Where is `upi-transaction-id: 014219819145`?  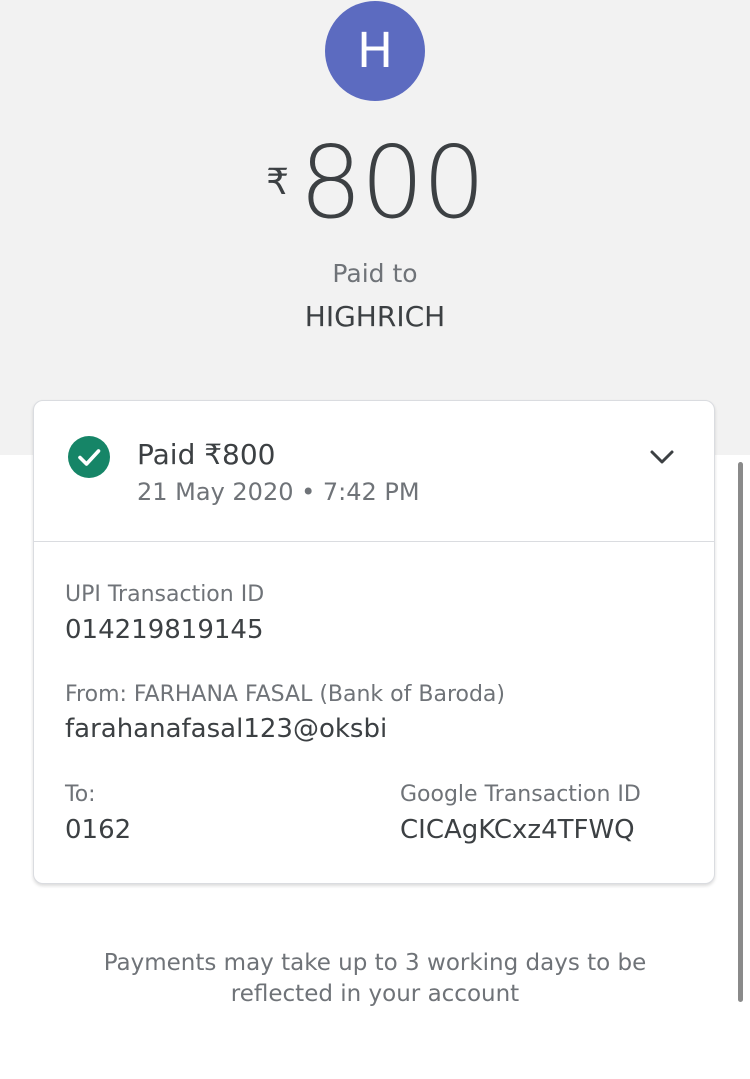 upi-transaction-id: 014219819145 is located at coordinates (164, 630).